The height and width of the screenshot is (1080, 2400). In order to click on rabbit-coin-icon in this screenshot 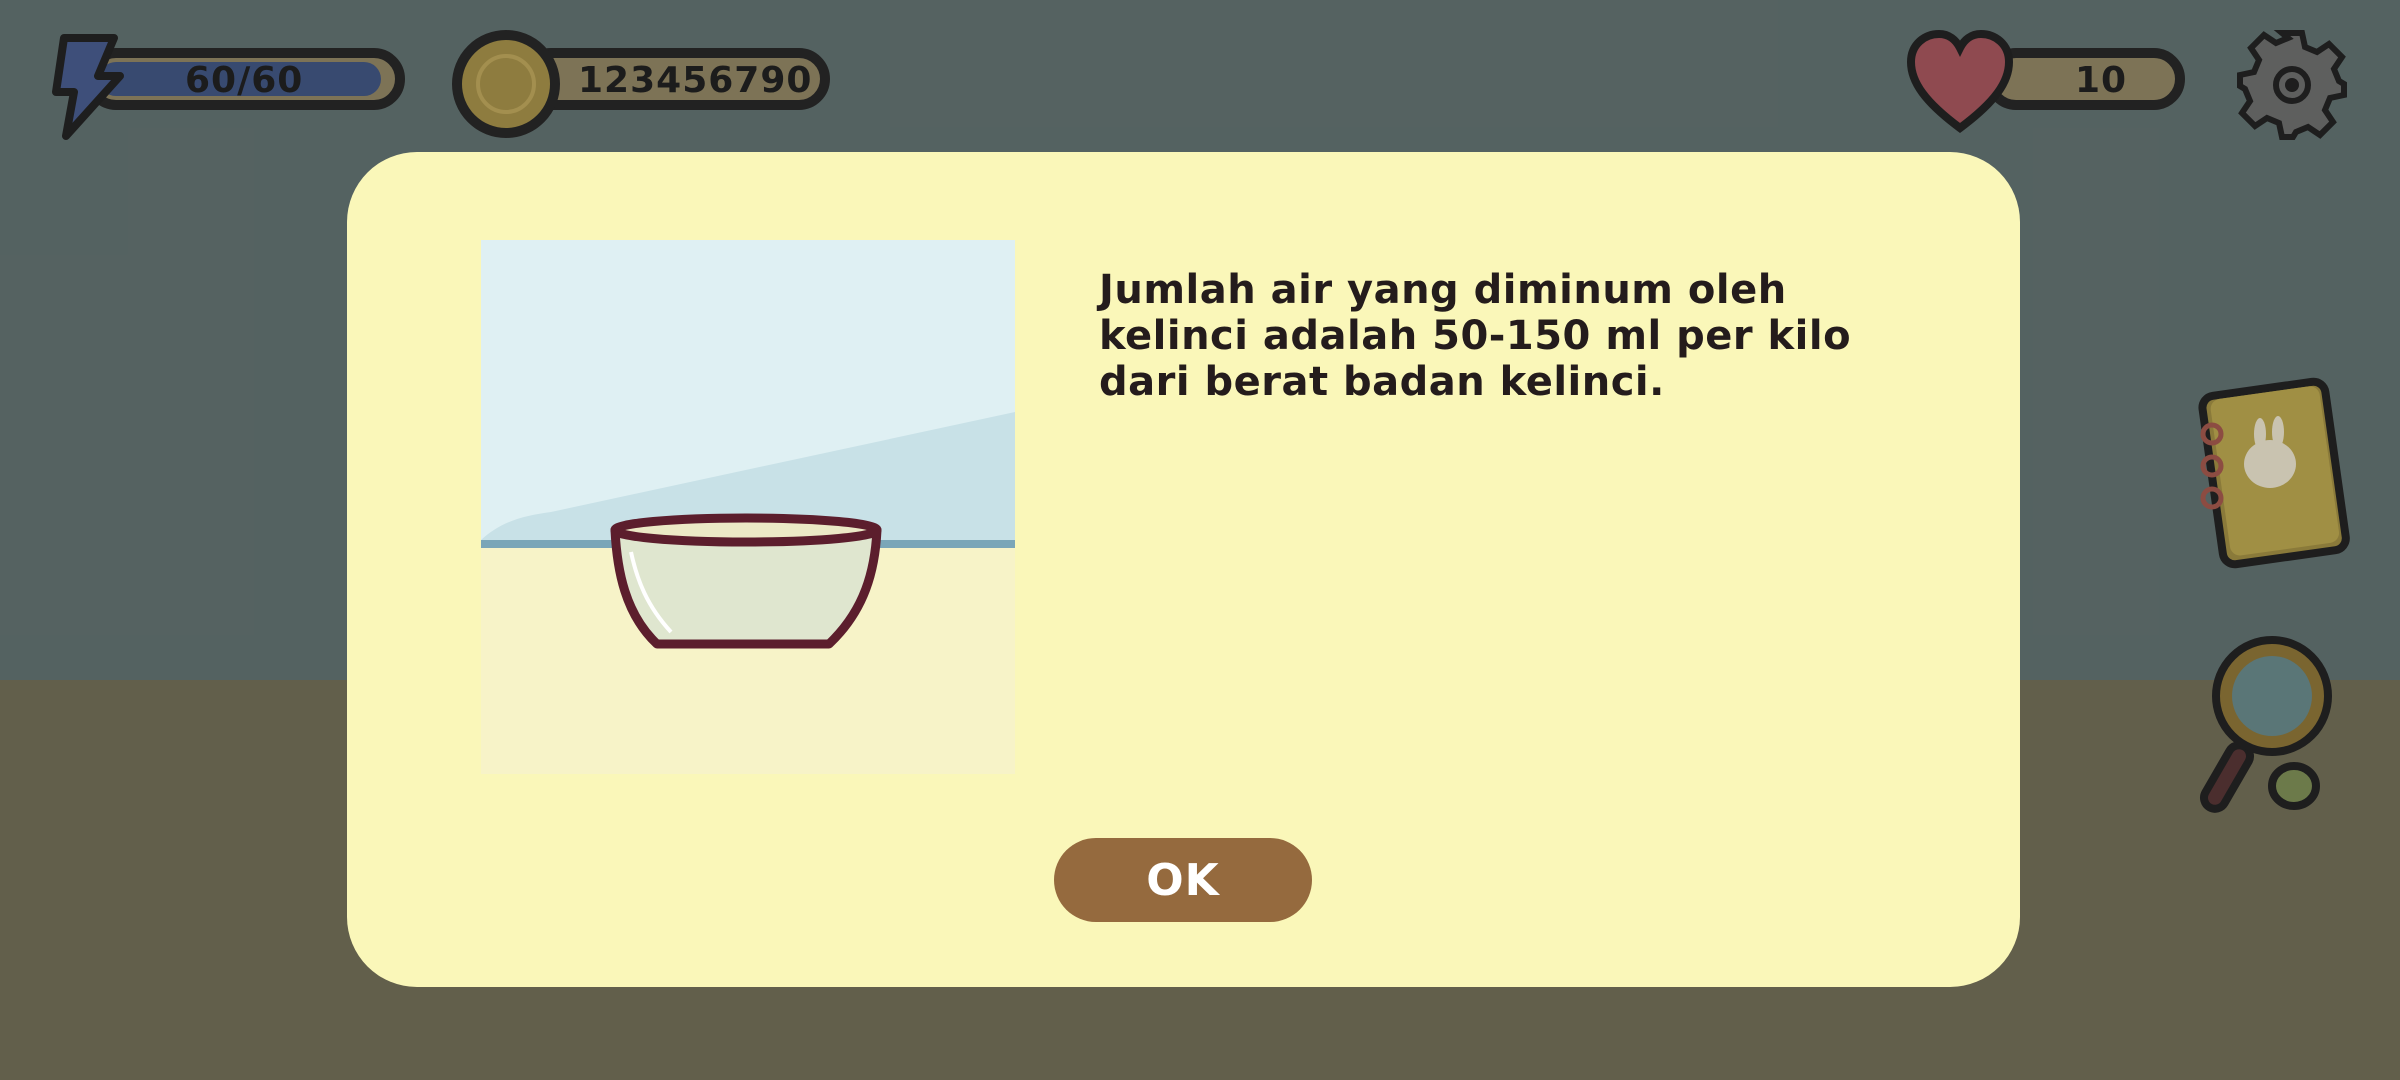, I will do `click(506, 84)`.